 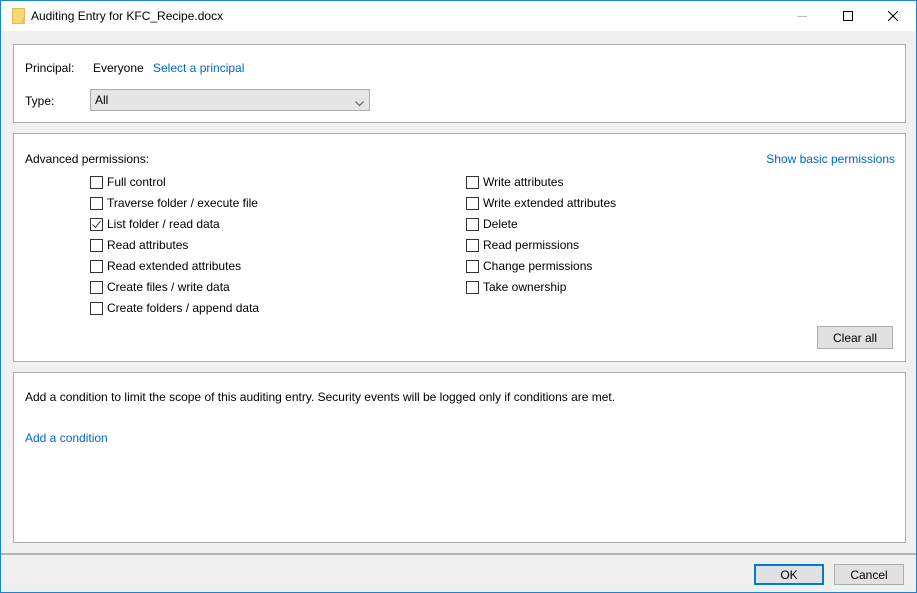 What do you see at coordinates (182, 203) in the screenshot?
I see `permission-label: Traverse folder / execute file` at bounding box center [182, 203].